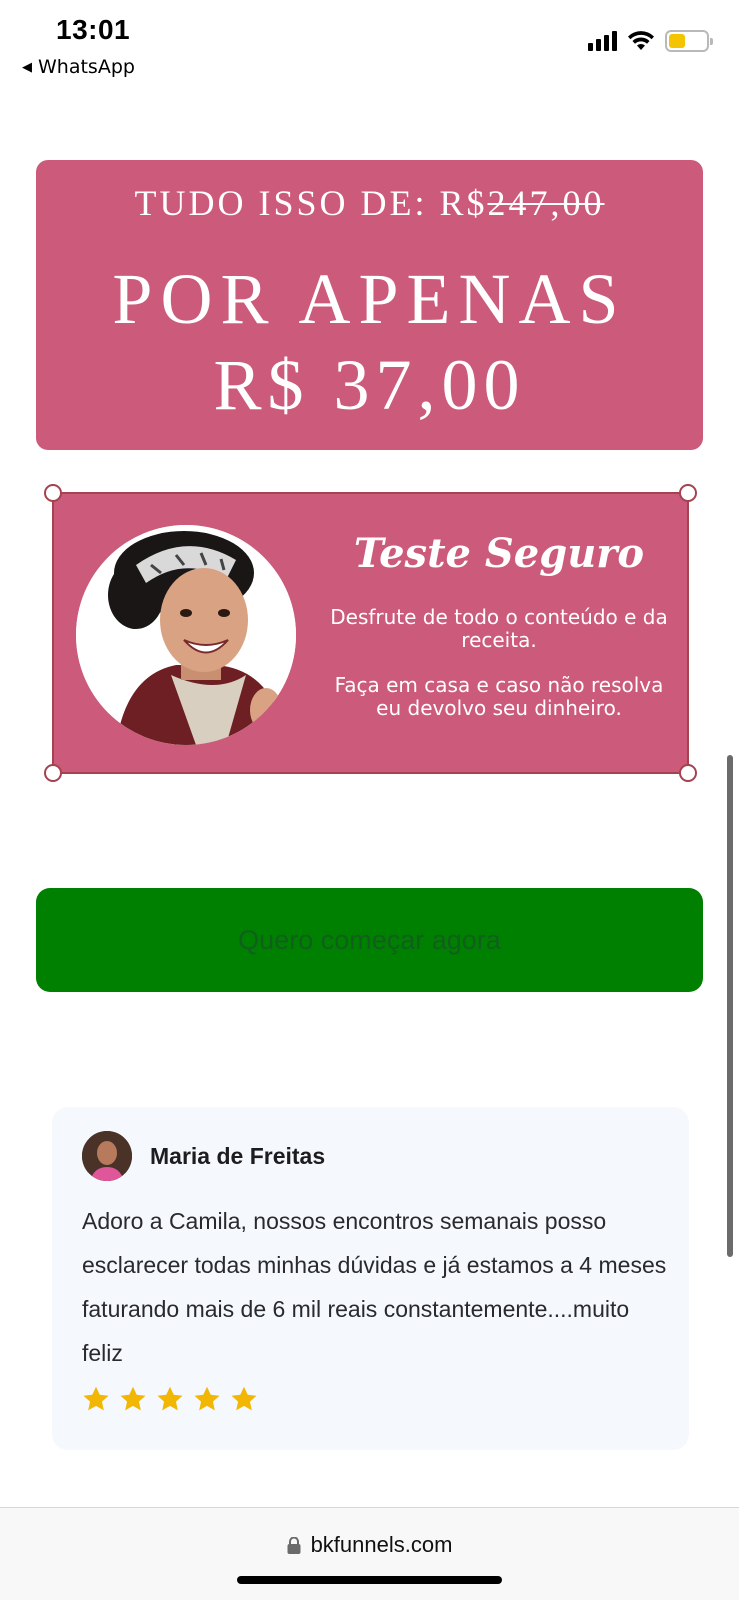 This screenshot has width=739, height=1600. I want to click on battery-icon, so click(689, 41).